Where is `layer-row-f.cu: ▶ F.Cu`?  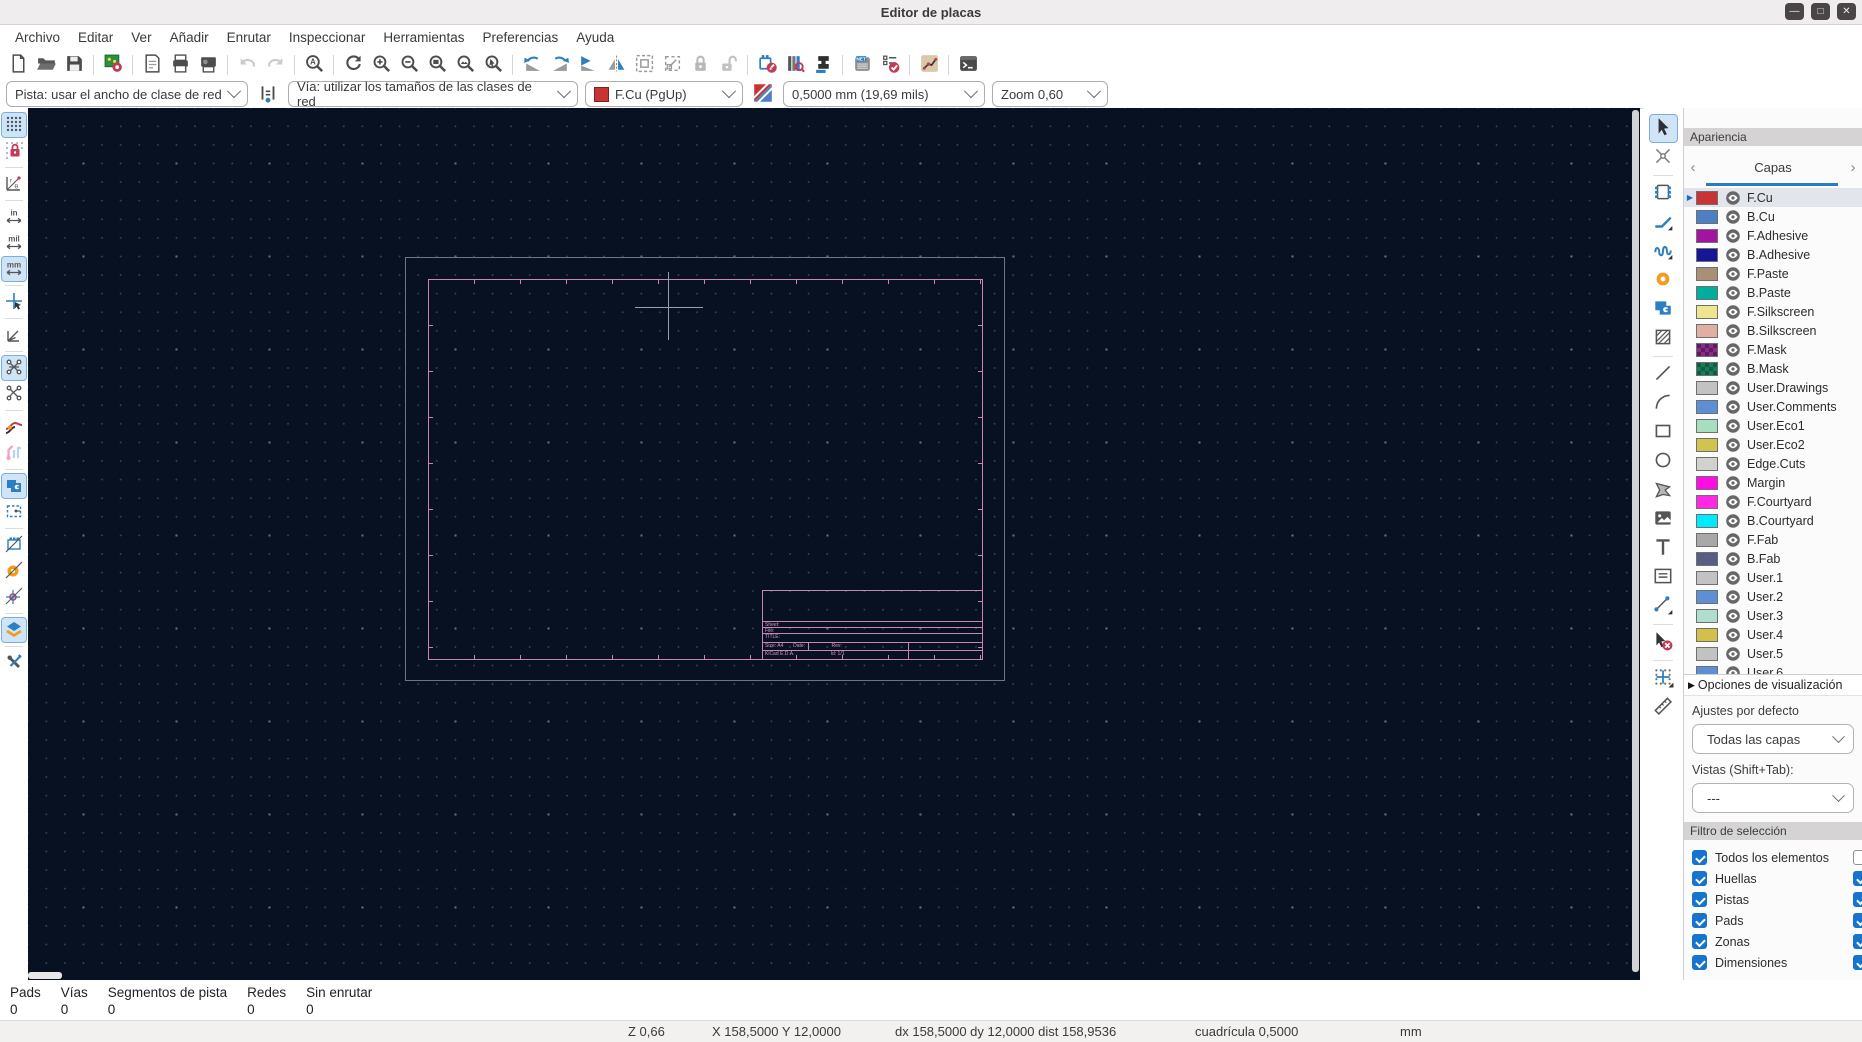
layer-row-f.cu: ▶ F.Cu is located at coordinates (1773, 197).